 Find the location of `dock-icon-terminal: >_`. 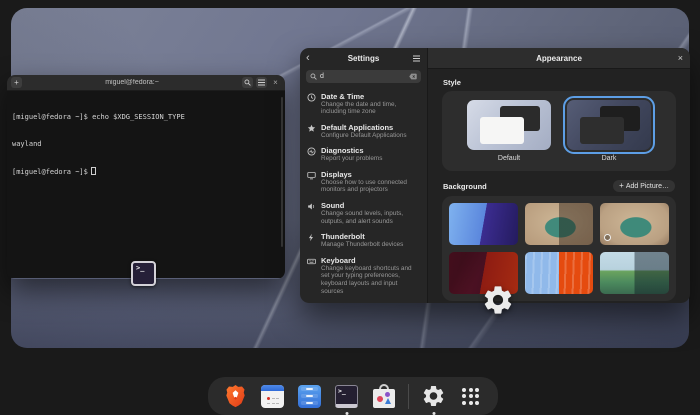

dock-icon-terminal: >_ is located at coordinates (346, 396).